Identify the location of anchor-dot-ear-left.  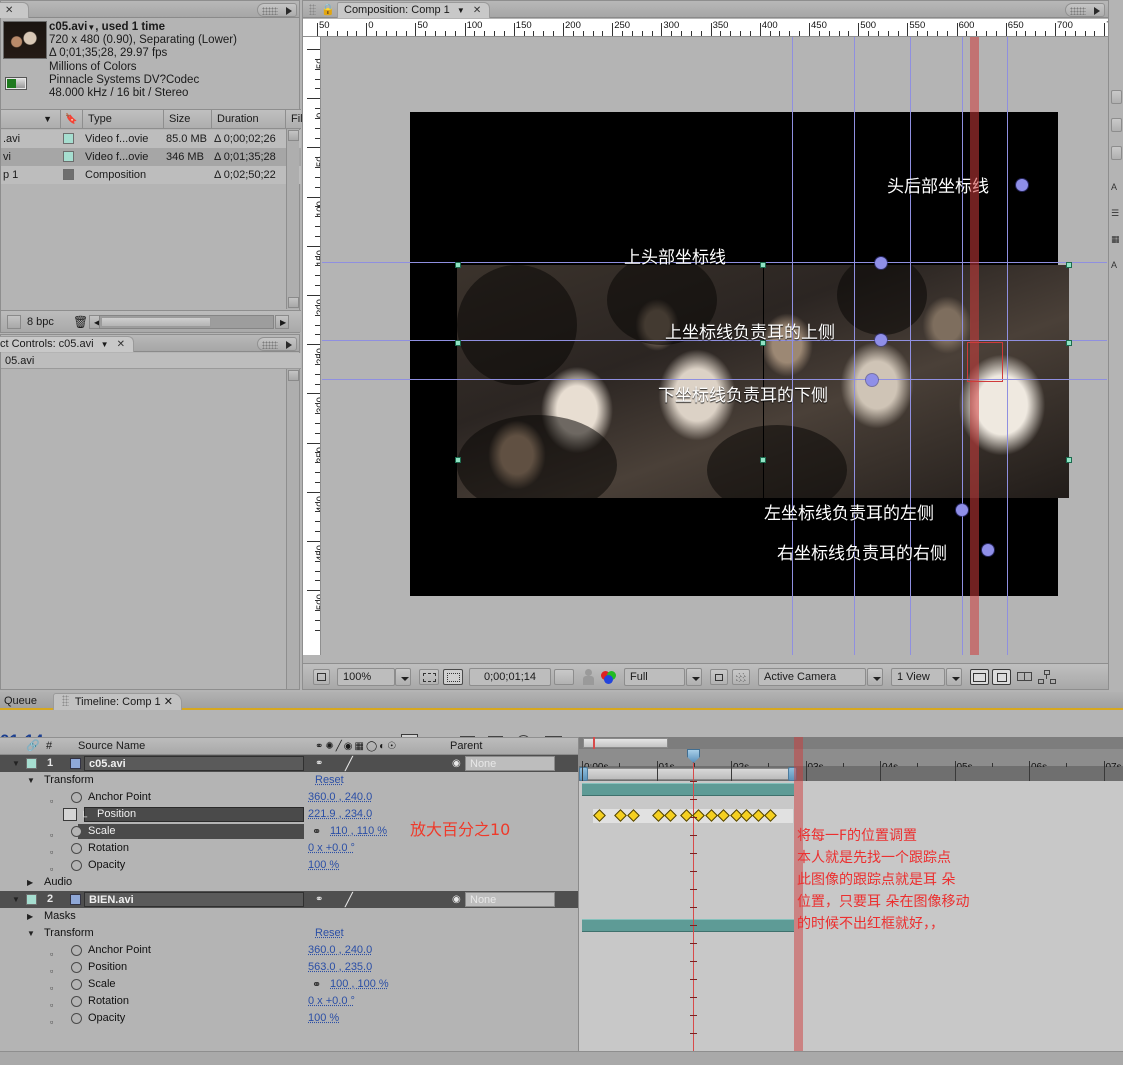
(962, 510).